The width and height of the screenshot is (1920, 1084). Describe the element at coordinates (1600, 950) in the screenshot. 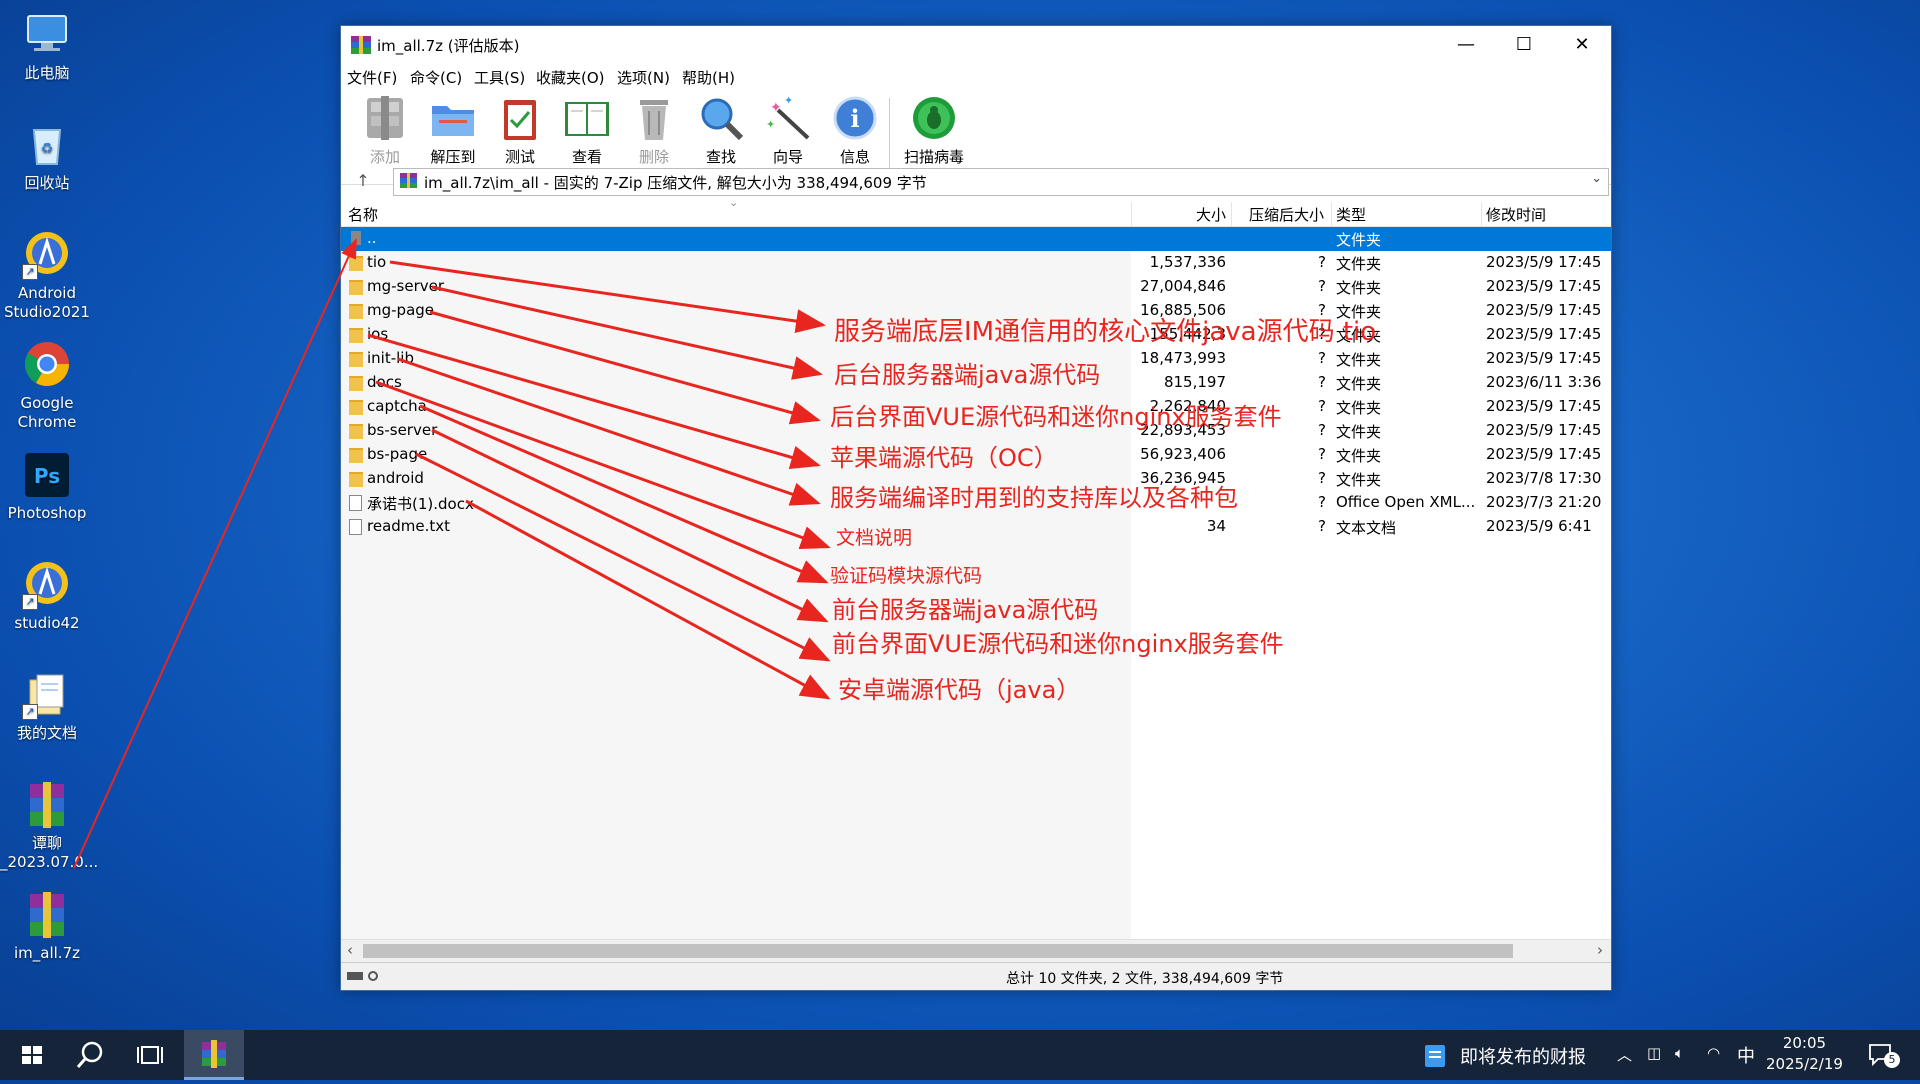

I see `scroll-right-icon: ›` at that location.